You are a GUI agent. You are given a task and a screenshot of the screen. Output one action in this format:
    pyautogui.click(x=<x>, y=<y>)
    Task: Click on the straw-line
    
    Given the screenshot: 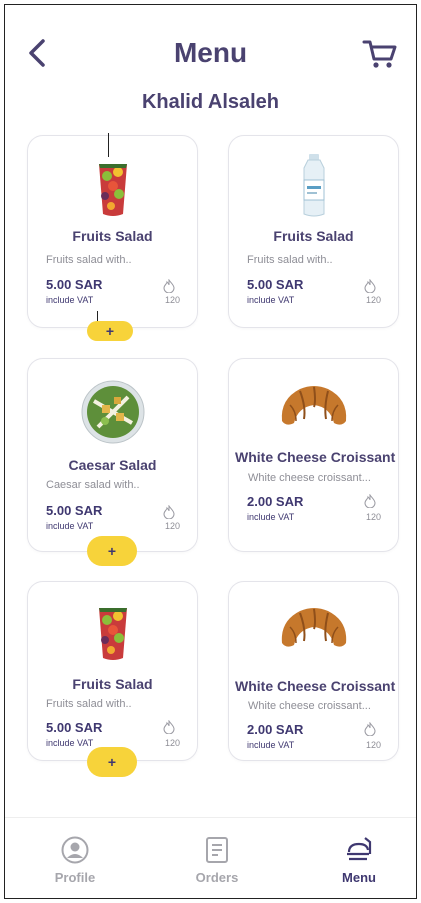 What is the action you would take?
    pyautogui.click(x=108, y=145)
    